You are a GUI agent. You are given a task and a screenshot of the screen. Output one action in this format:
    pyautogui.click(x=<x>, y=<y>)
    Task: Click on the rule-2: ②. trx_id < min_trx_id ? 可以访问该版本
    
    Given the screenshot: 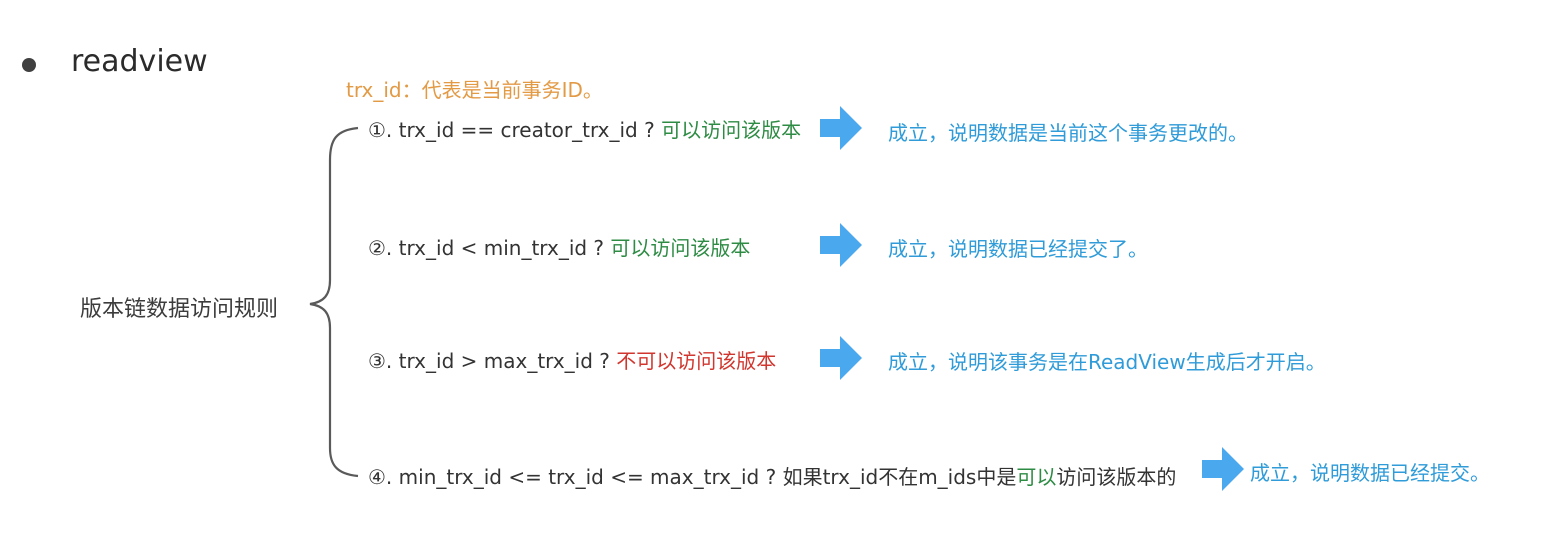 What is the action you would take?
    pyautogui.click(x=559, y=246)
    